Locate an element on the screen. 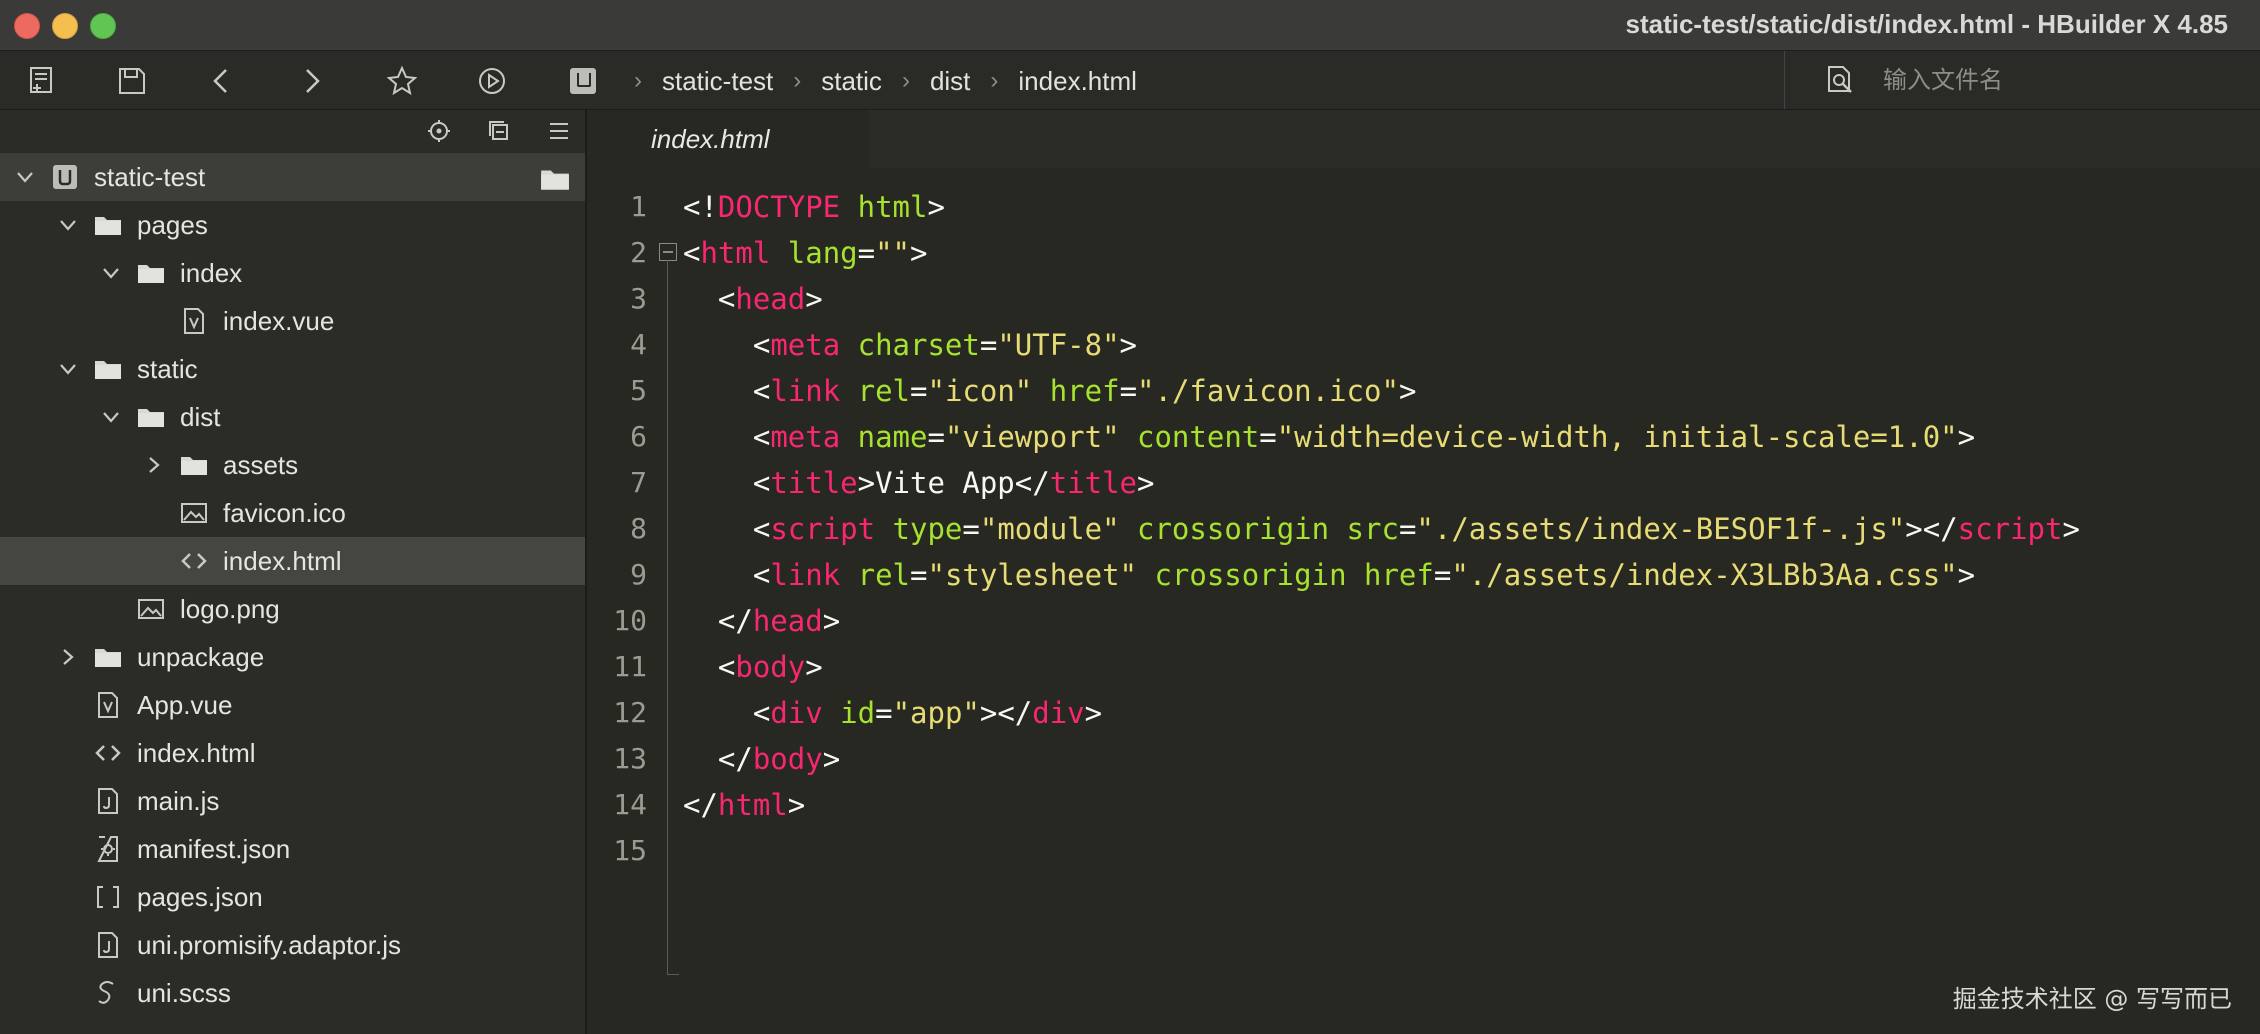 The height and width of the screenshot is (1034, 2260). tree-item-label: assets is located at coordinates (261, 465).